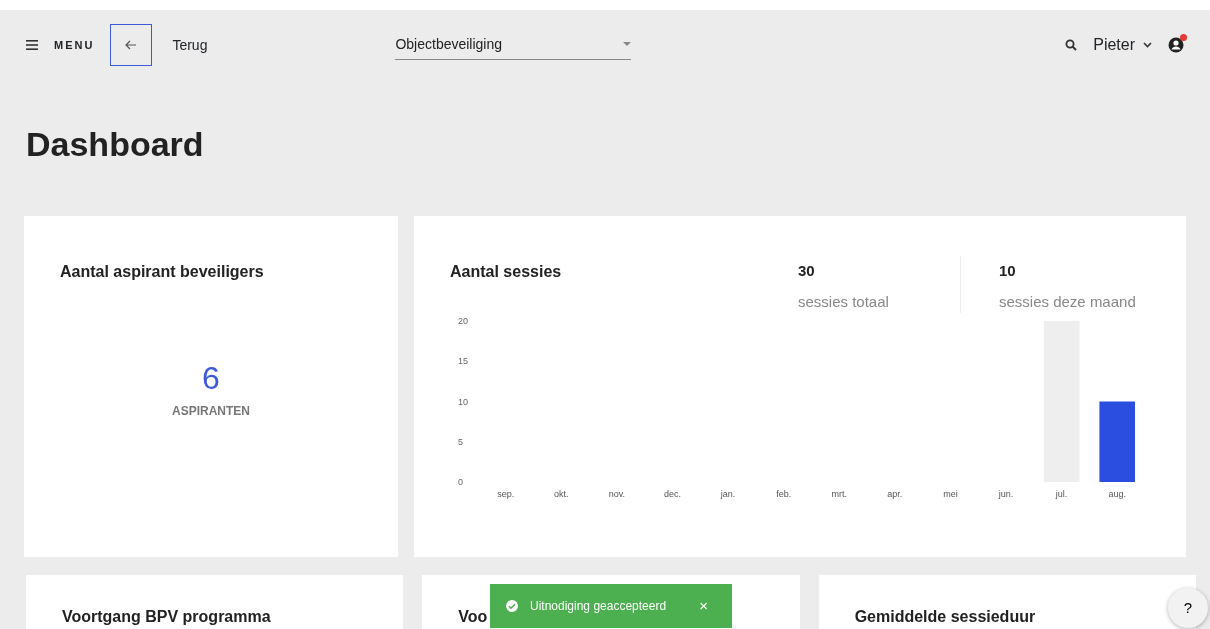  What do you see at coordinates (617, 494) in the screenshot?
I see `axis-tick-label: nov.` at bounding box center [617, 494].